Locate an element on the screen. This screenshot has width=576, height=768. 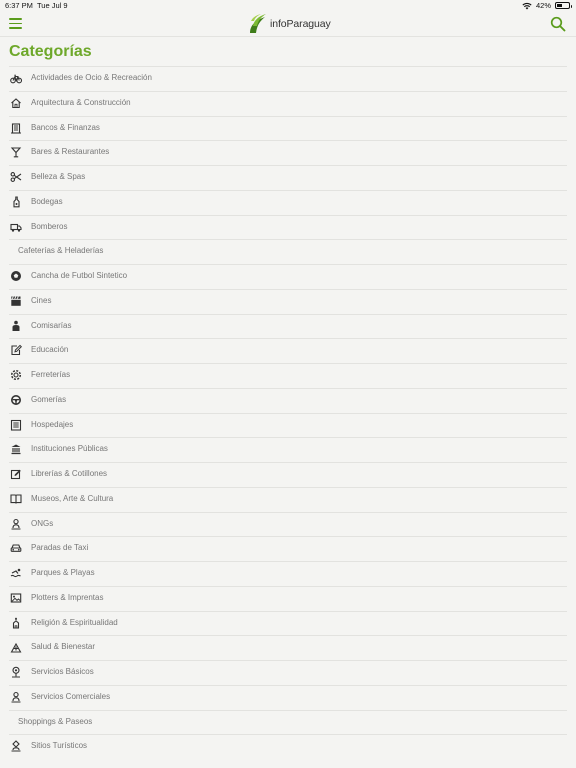
category-item: Instituciones Públicas is located at coordinates (288, 449).